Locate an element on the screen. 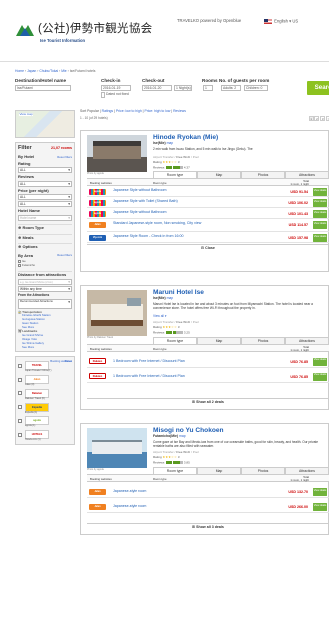 The height and width of the screenshot is (623, 329). rating-row: Rating ★★★☆☆ 3 is located at coordinates (166, 162).